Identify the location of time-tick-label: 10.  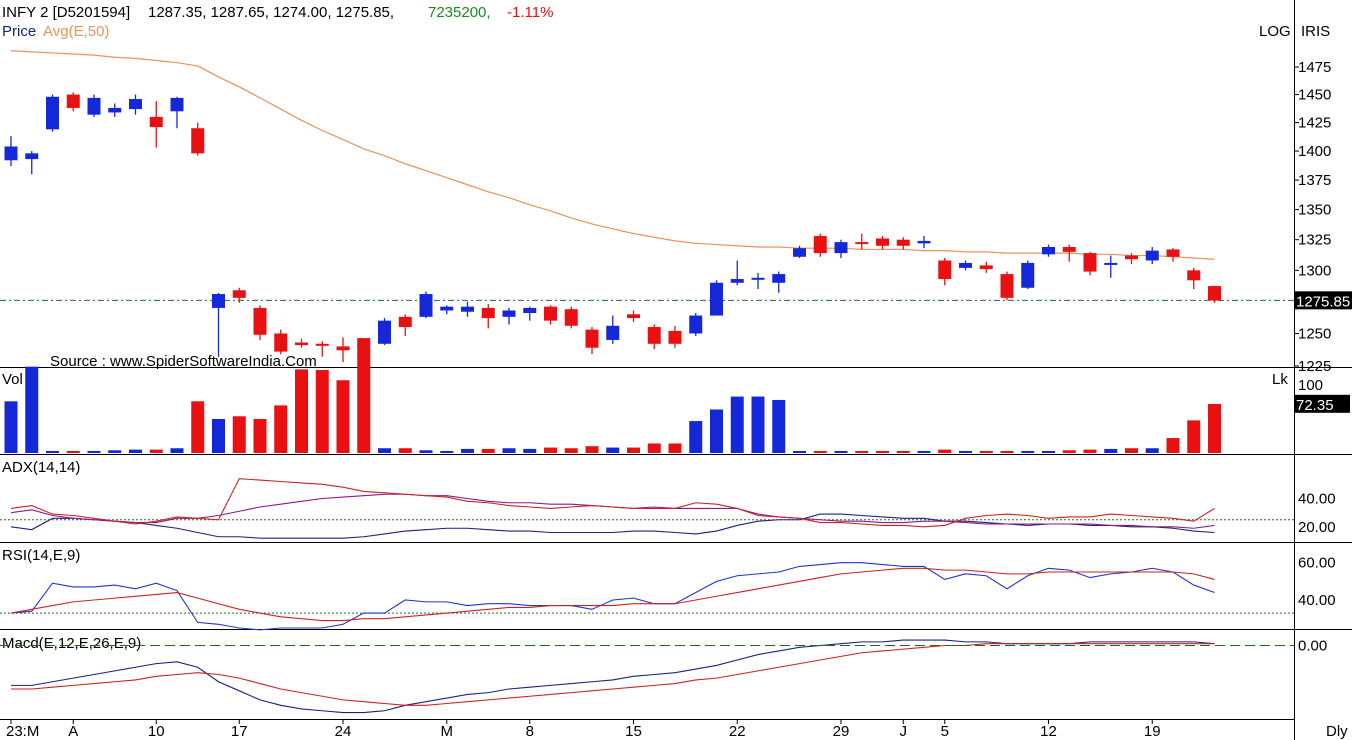
(156, 731).